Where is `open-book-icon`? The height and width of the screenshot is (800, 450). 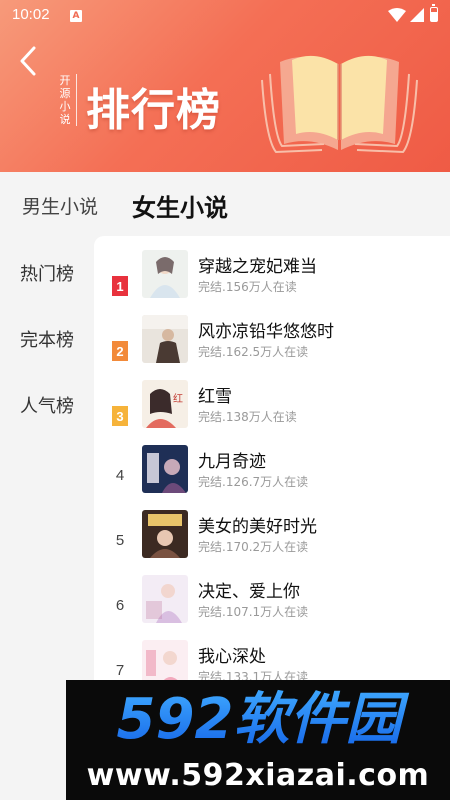 open-book-icon is located at coordinates (339, 104).